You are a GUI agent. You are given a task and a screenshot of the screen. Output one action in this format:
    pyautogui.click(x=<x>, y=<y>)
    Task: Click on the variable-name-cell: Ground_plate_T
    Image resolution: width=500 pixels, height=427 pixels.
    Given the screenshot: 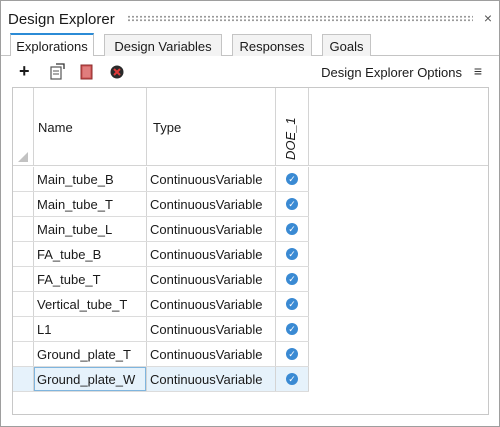 What is the action you would take?
    pyautogui.click(x=84, y=354)
    